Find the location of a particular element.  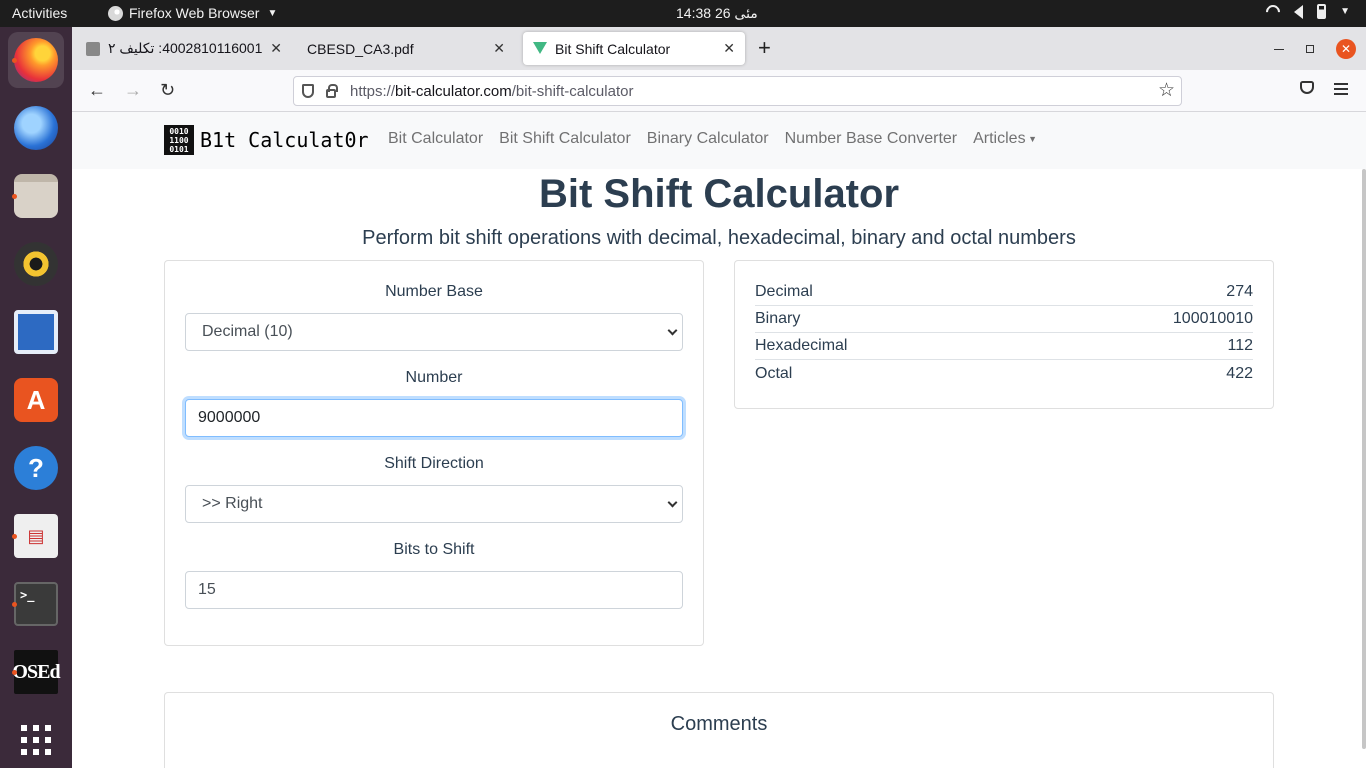

tab-title: 4002810116001: تکلیف ۲ is located at coordinates (185, 48).